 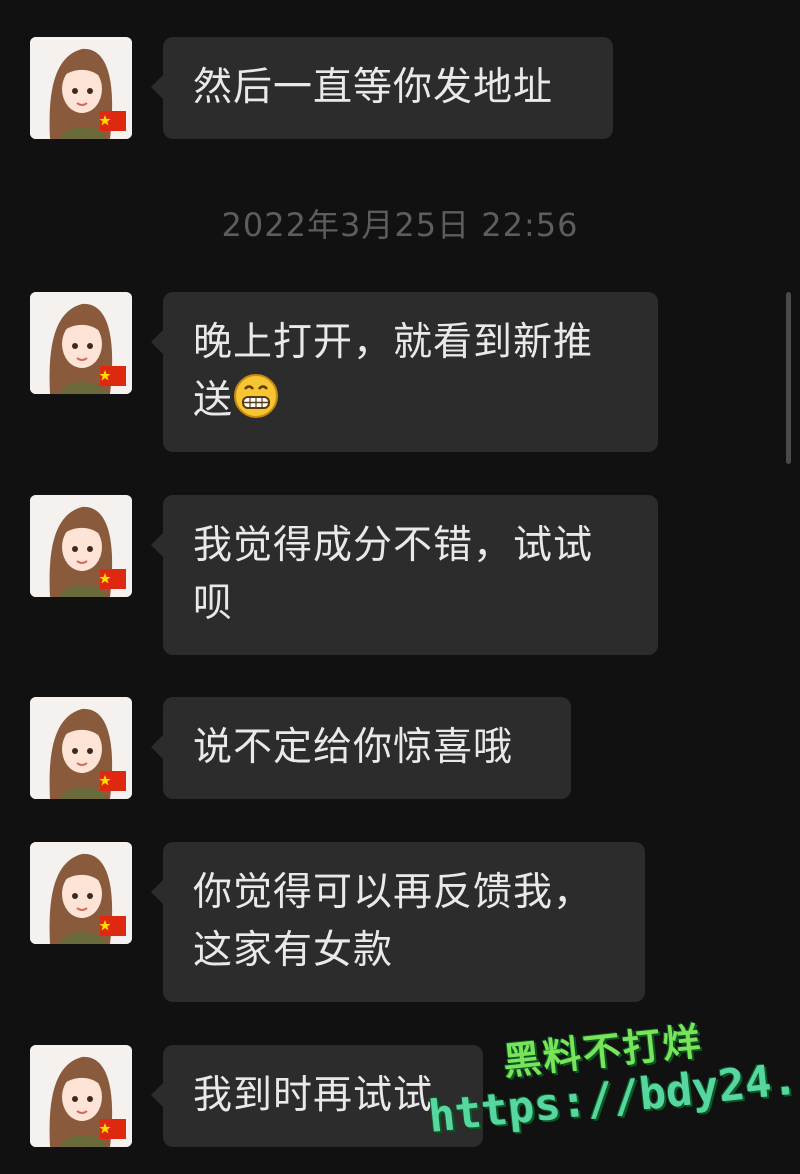 What do you see at coordinates (788, 378) in the screenshot?
I see `scrollbar` at bounding box center [788, 378].